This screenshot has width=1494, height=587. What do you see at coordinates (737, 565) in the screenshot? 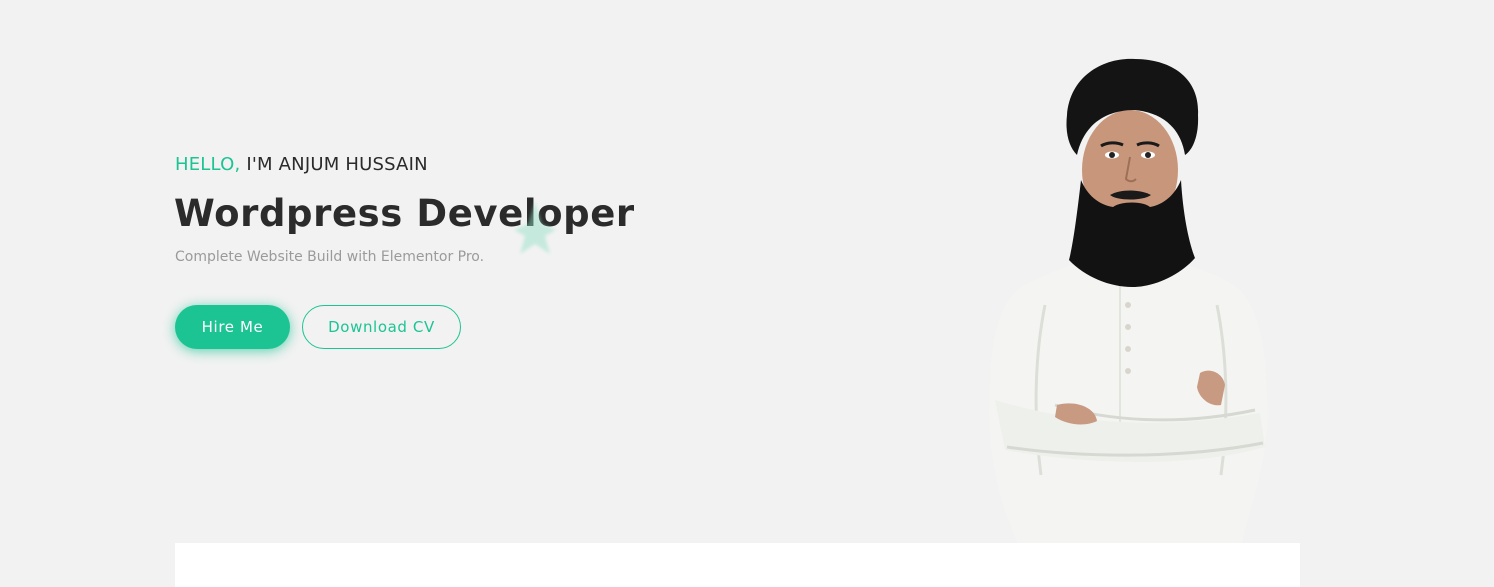
I see `content-card` at bounding box center [737, 565].